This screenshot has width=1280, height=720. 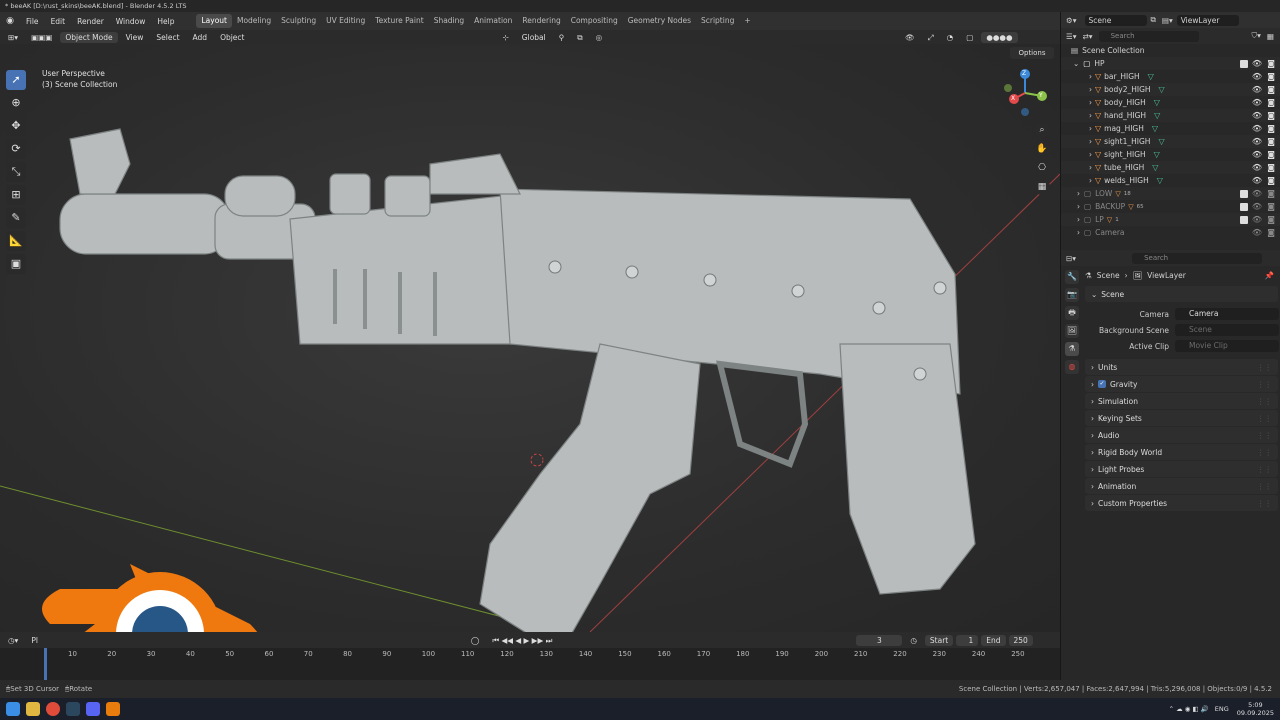 What do you see at coordinates (298, 21) in the screenshot?
I see `tab-sculpting: Sculpting` at bounding box center [298, 21].